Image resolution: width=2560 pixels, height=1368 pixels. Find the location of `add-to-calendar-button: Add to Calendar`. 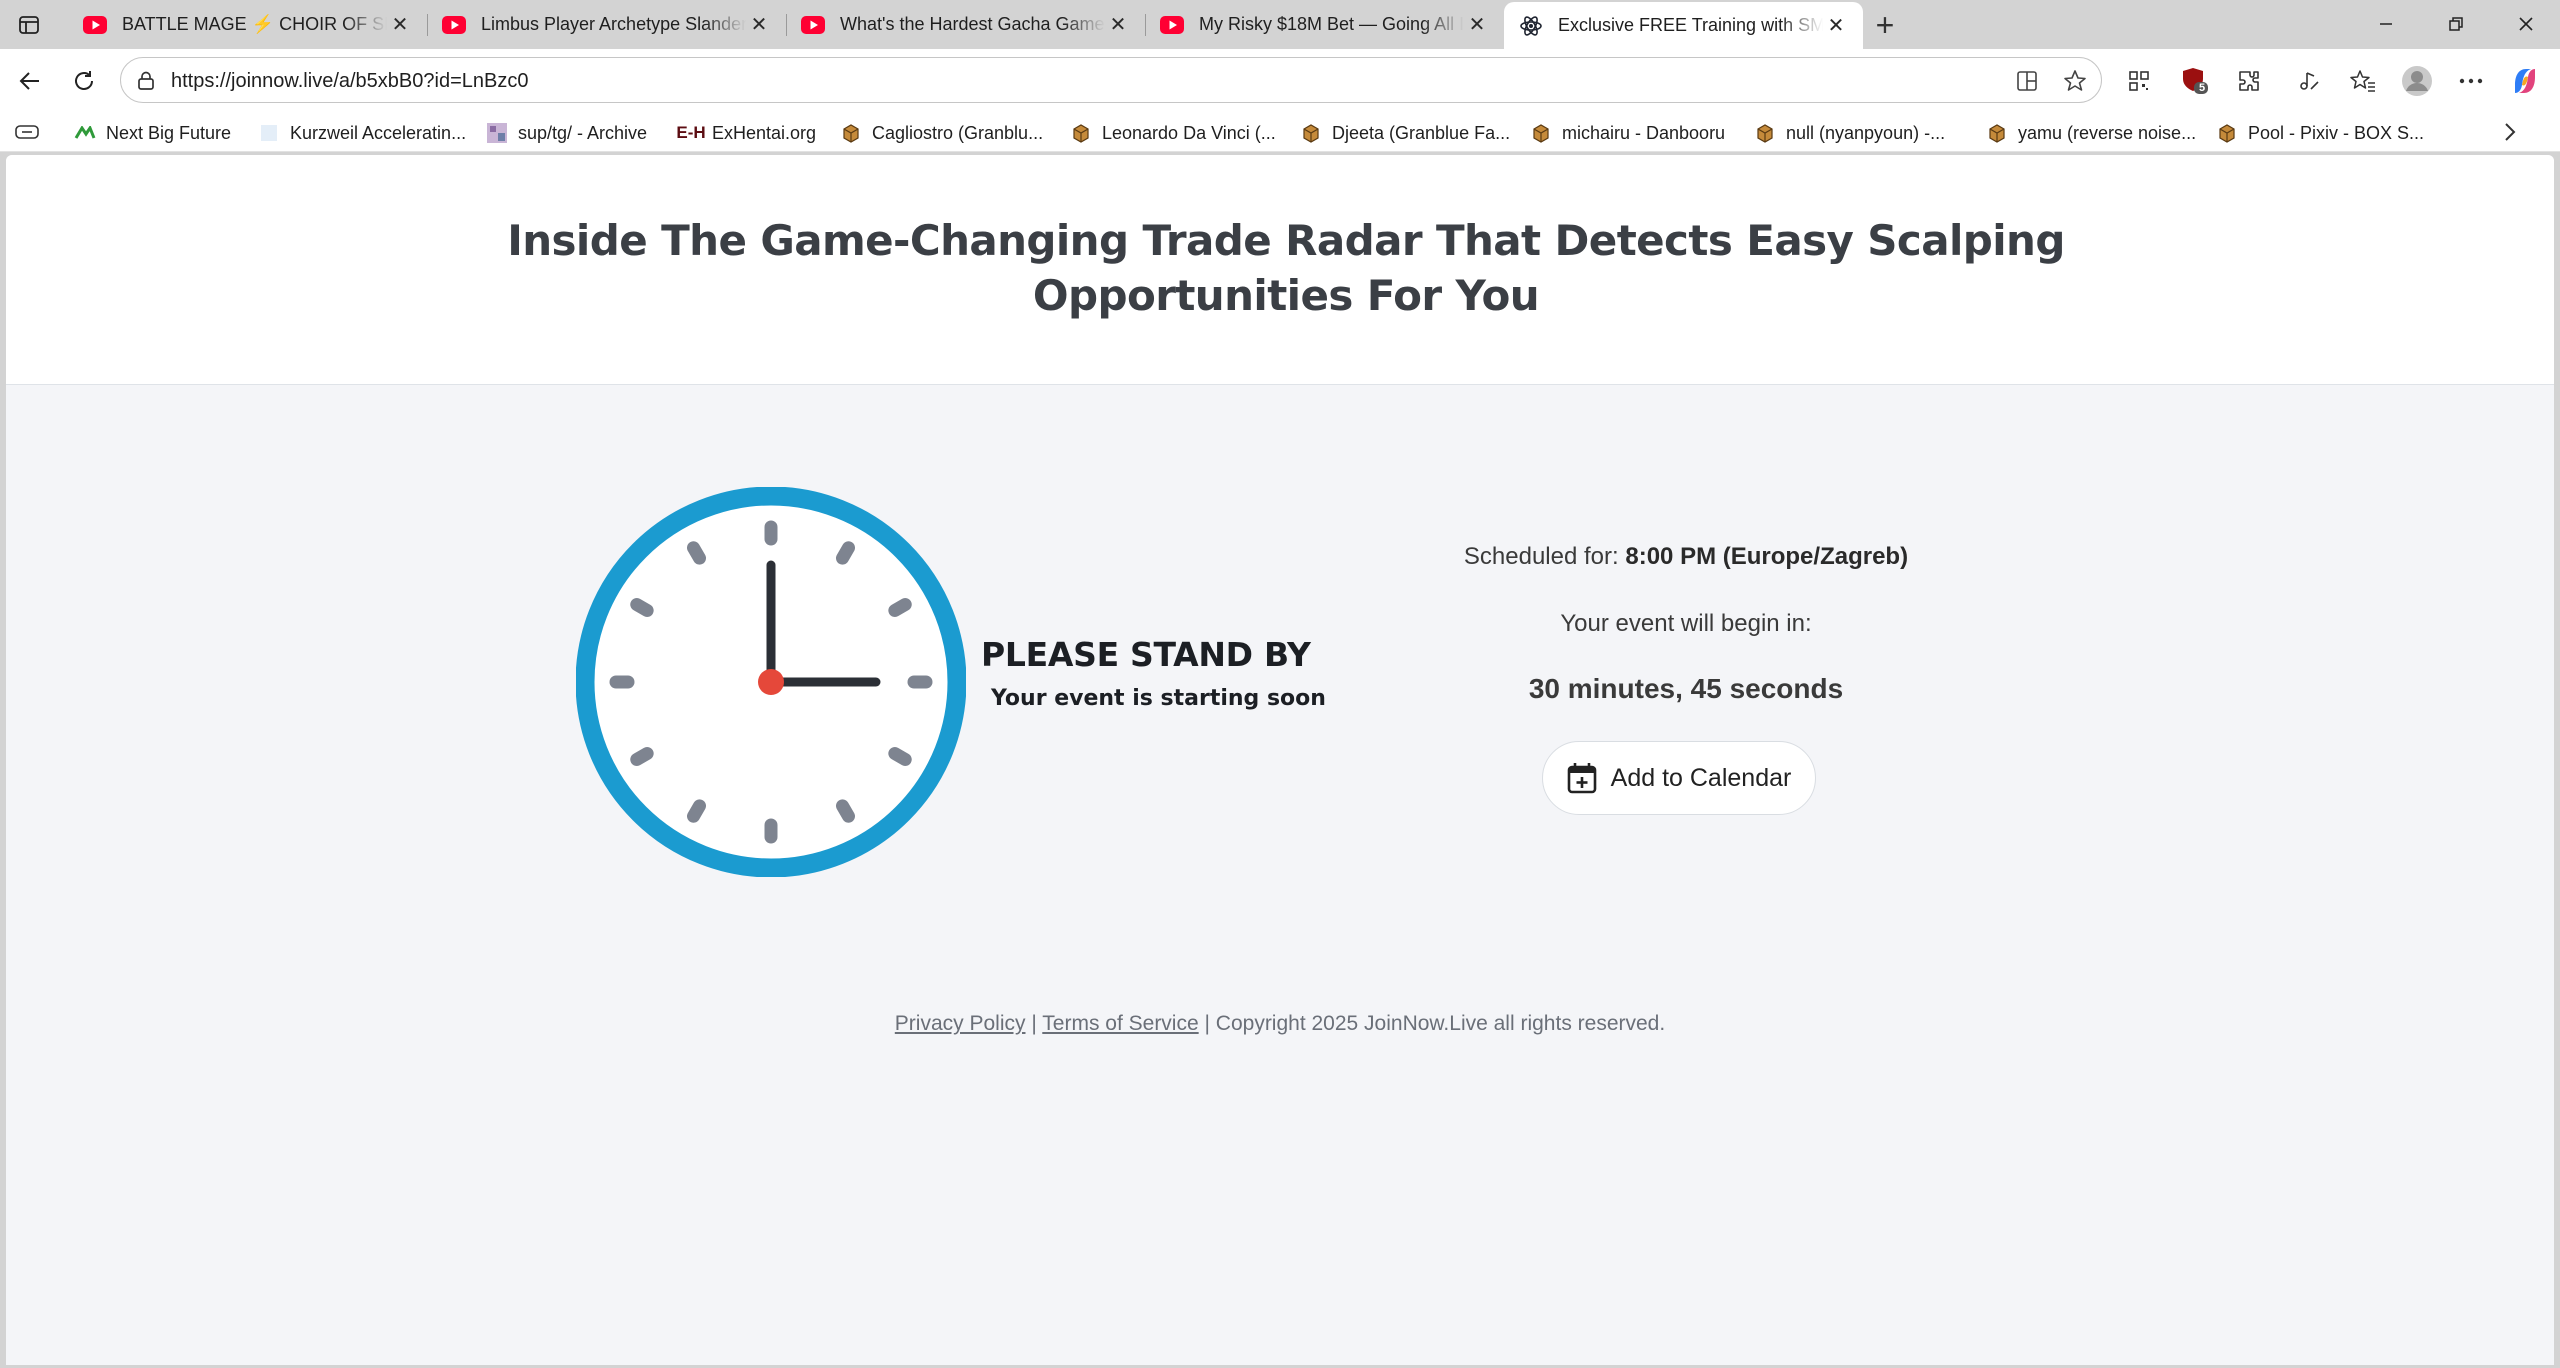

add-to-calendar-button: Add to Calendar is located at coordinates (1679, 778).